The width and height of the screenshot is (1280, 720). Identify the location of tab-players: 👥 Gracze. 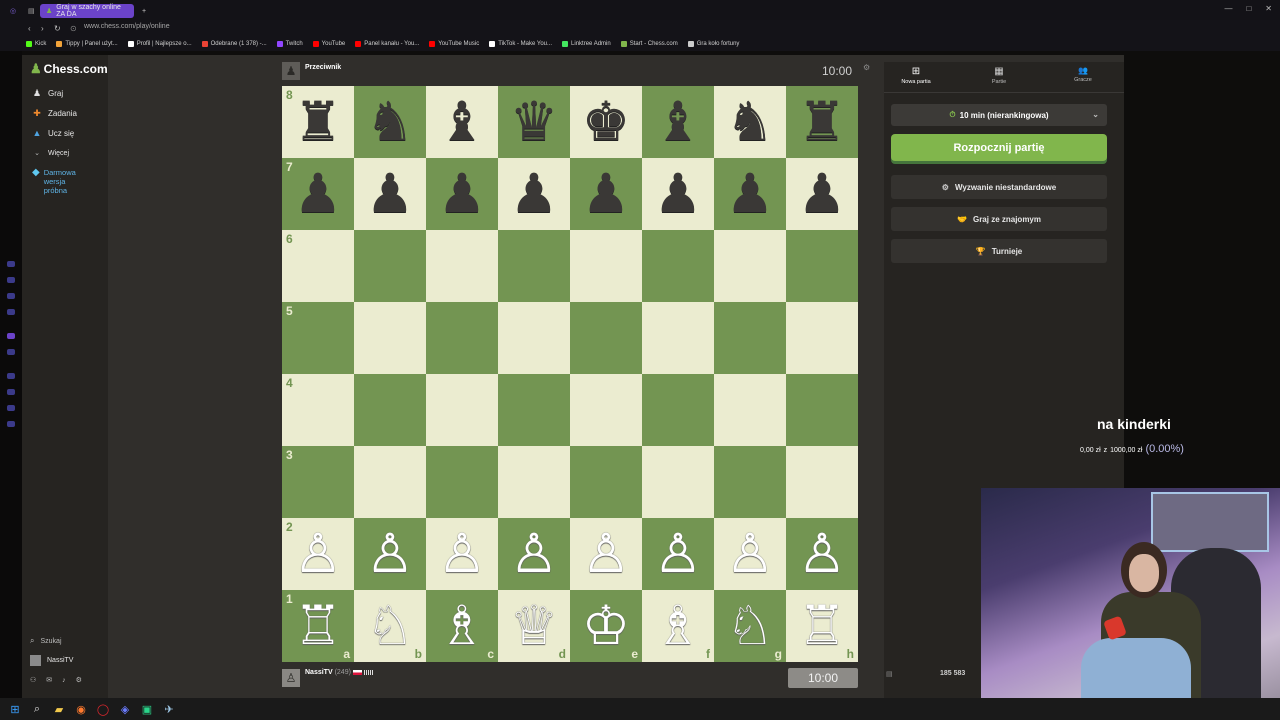
(1083, 74).